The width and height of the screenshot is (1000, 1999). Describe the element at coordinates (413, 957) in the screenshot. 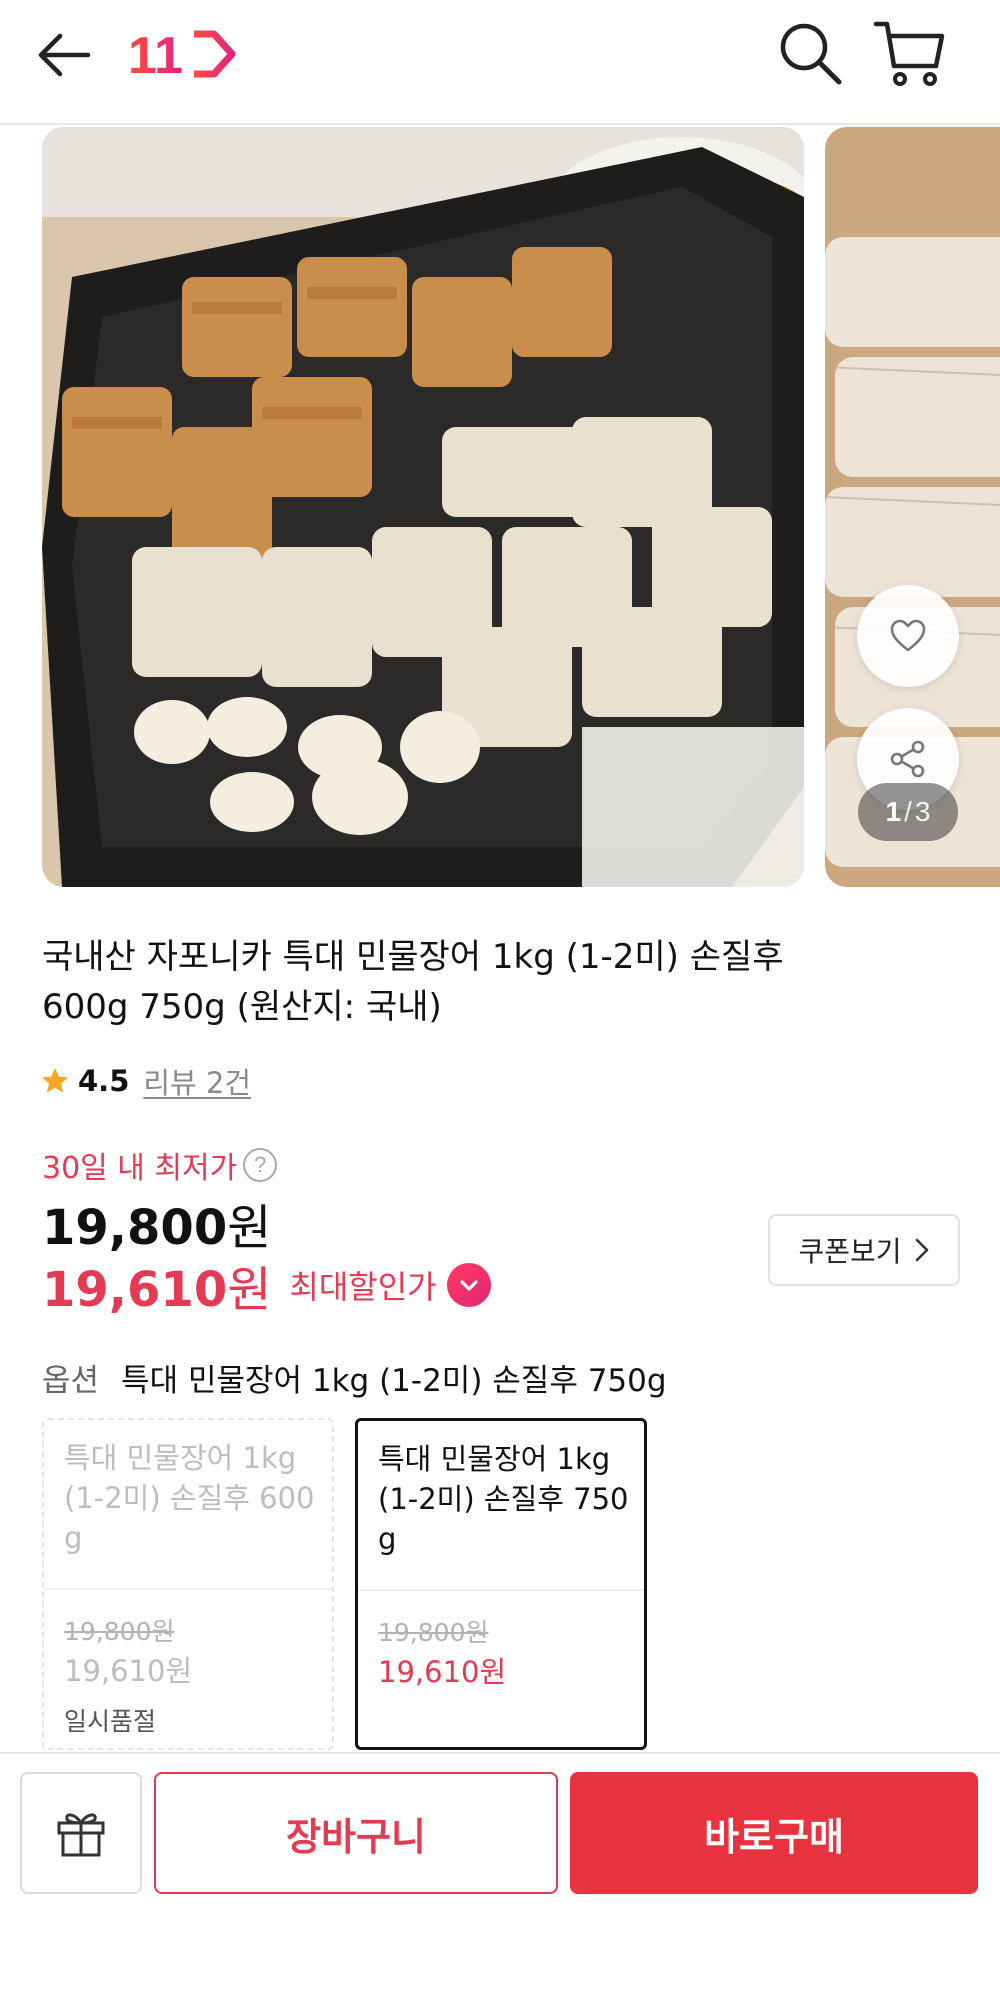

I see `product-title-line-1: 국내산 자포니카 특대 민물장어 1kg (1-2미) 손질후` at that location.